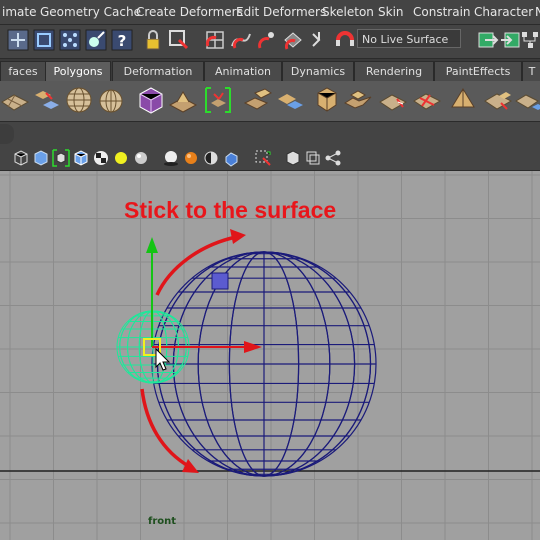 Image resolution: width=540 pixels, height=540 pixels. I want to click on tab-deformation: Deformation, so click(158, 71).